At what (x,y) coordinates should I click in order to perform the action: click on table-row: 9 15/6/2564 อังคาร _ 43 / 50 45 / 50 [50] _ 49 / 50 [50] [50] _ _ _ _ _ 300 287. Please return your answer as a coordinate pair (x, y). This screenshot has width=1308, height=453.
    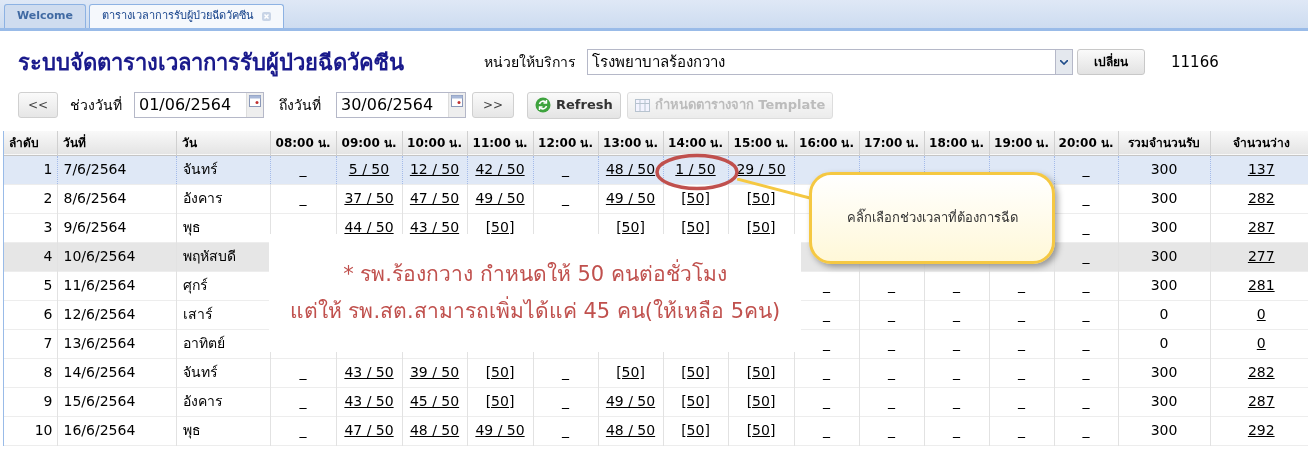
    Looking at the image, I should click on (656, 401).